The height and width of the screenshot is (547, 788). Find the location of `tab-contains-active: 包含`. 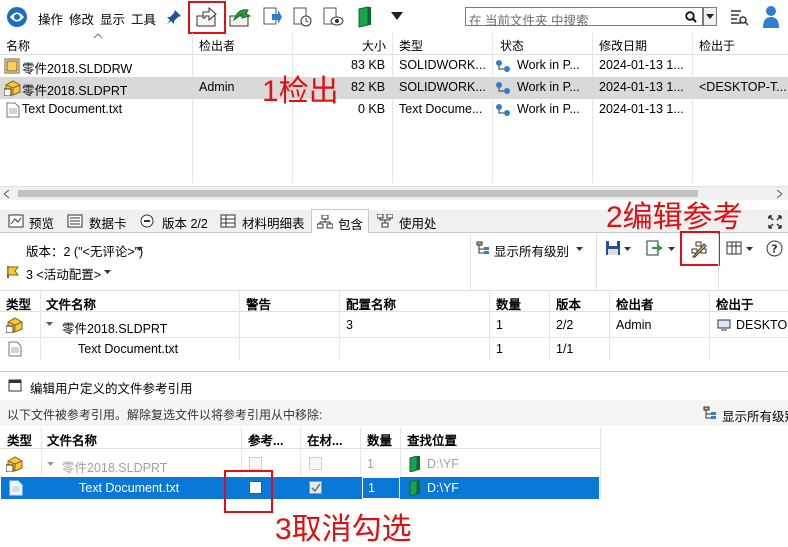

tab-contains-active: 包含 is located at coordinates (340, 221).